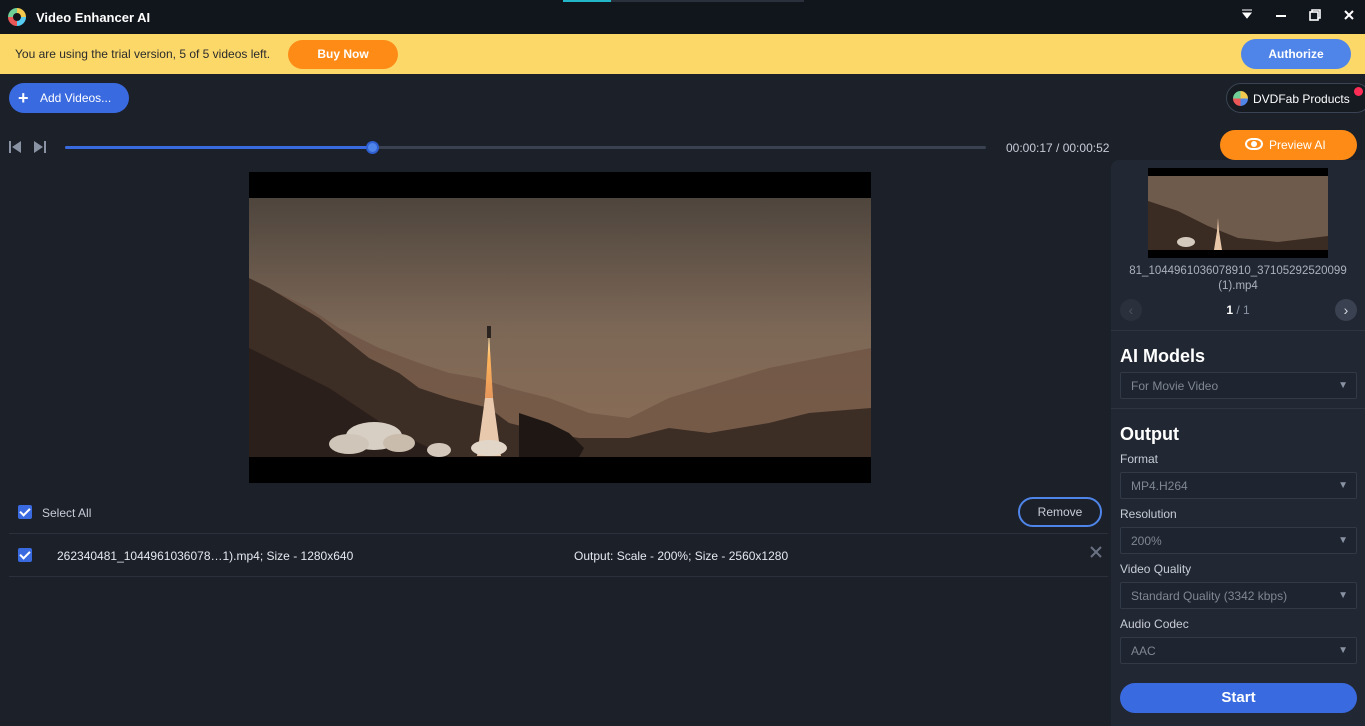  I want to click on row-remove-icon, so click(1096, 553).